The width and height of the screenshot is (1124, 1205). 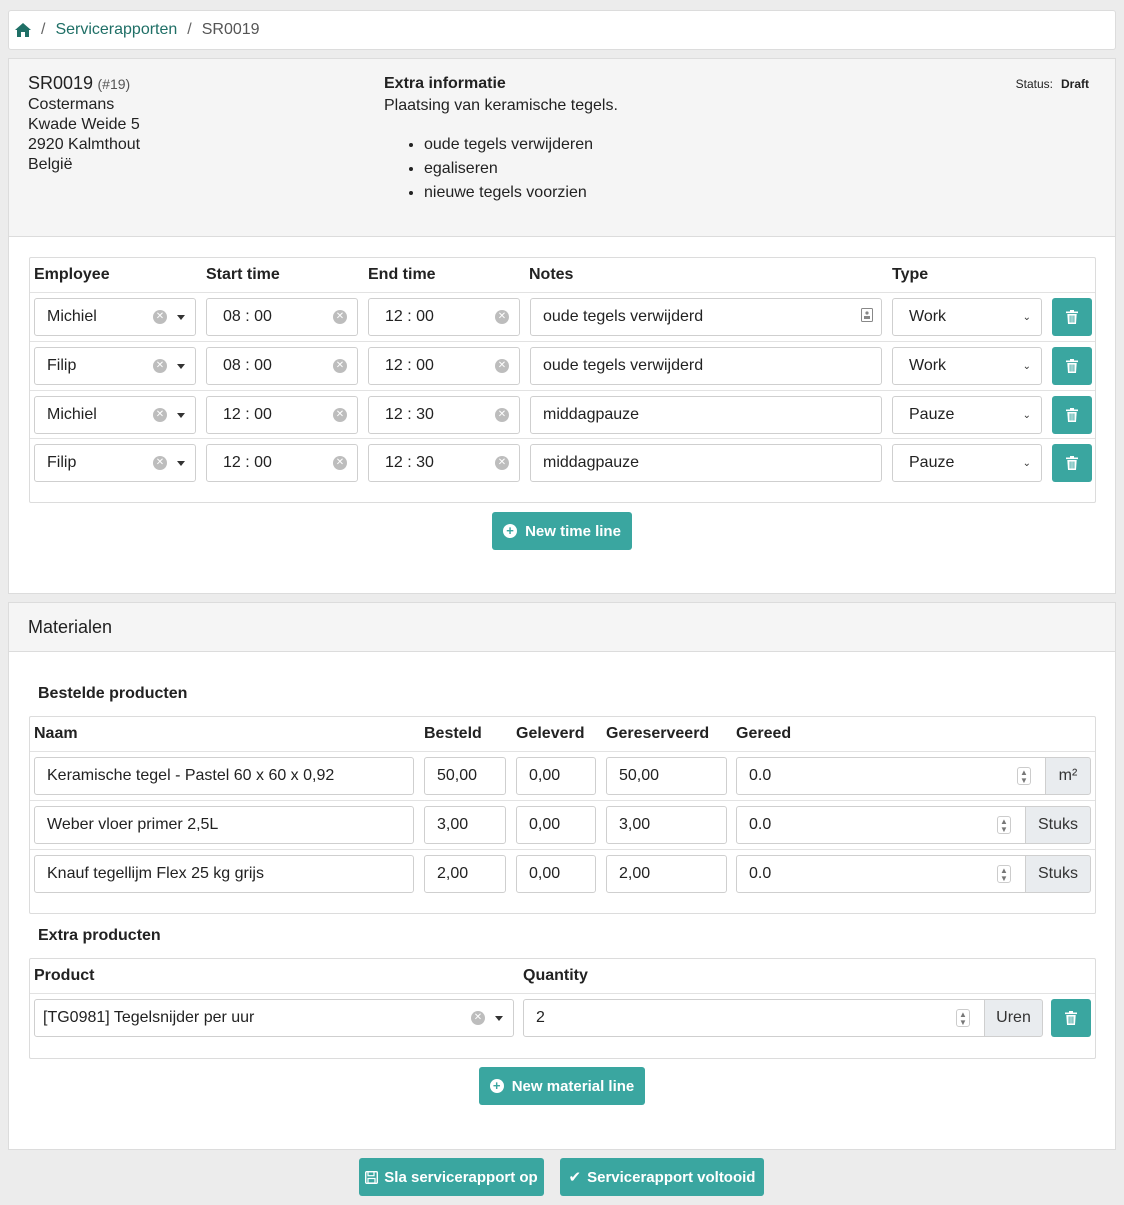 I want to click on col-naam: Naam, so click(x=56, y=733).